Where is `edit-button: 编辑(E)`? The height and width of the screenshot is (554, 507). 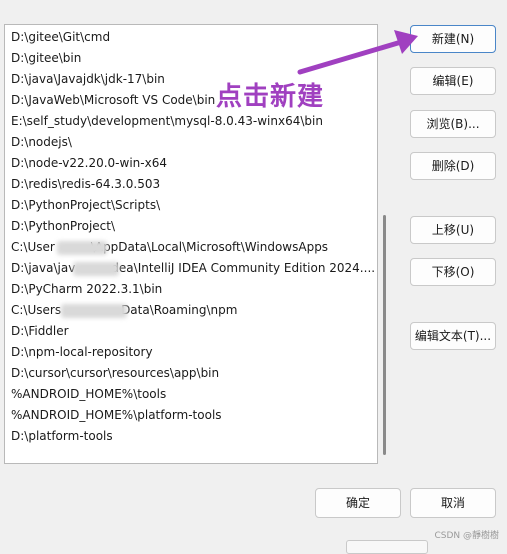
edit-button: 编辑(E) is located at coordinates (453, 81).